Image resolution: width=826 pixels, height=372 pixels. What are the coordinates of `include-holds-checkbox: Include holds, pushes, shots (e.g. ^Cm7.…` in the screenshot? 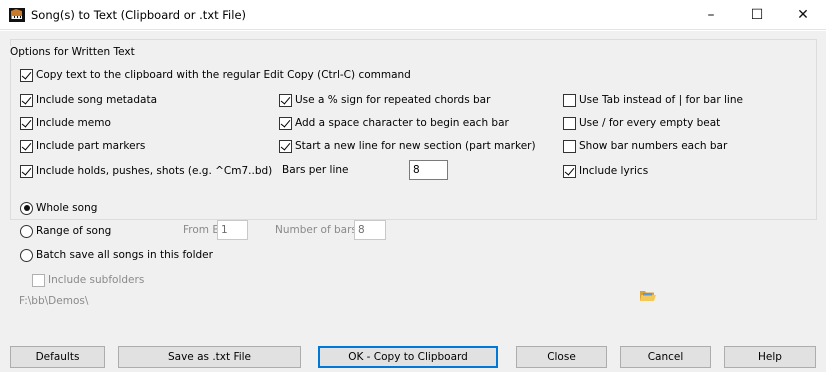 It's located at (146, 171).